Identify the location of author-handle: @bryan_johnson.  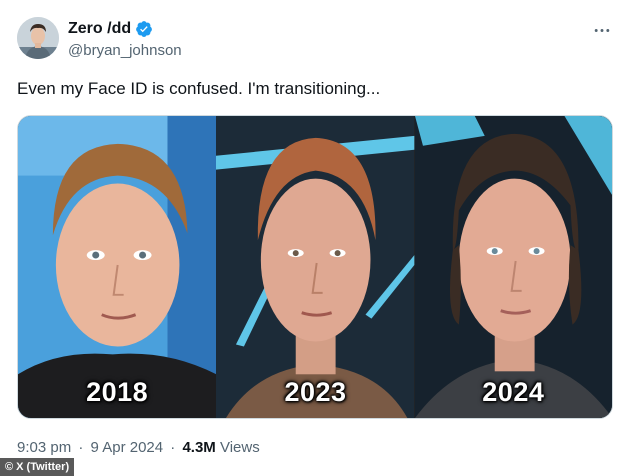
(125, 51).